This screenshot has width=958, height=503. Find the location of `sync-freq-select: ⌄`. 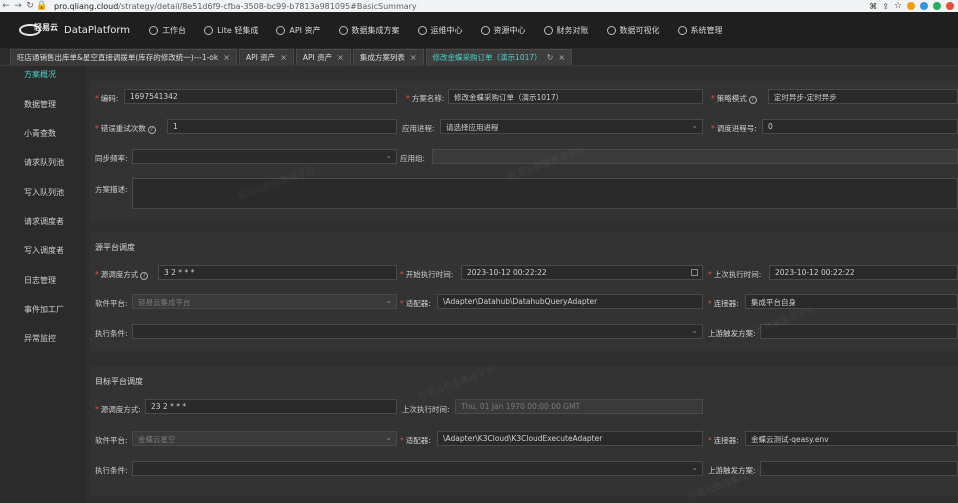

sync-freq-select: ⌄ is located at coordinates (264, 156).